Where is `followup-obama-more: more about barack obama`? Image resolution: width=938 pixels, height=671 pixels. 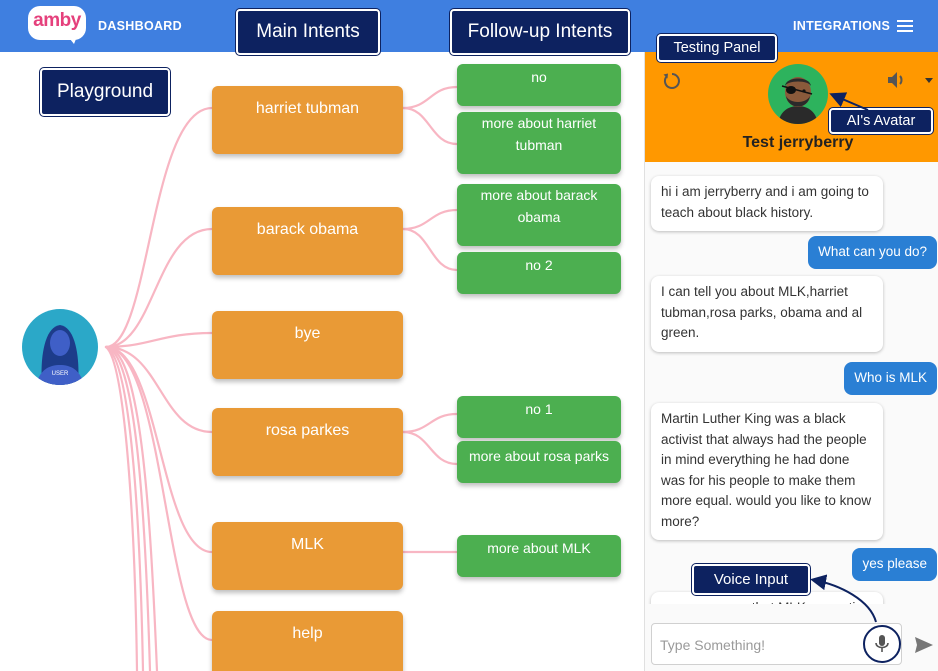 followup-obama-more: more about barack obama is located at coordinates (539, 215).